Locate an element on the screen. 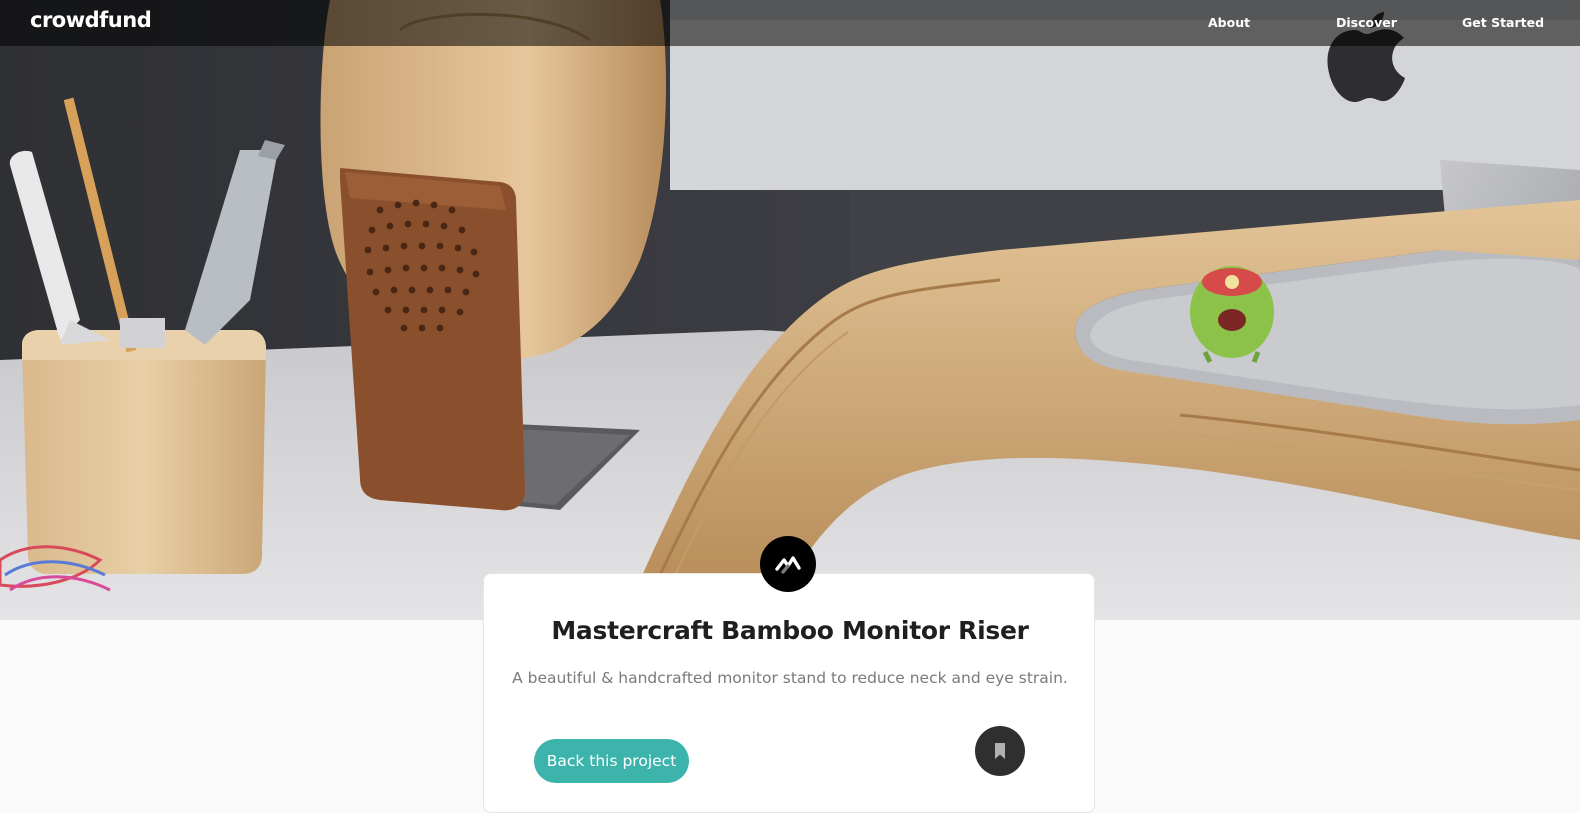 This screenshot has height=813, width=1580. navbar: crowdfund About Discover Get Started is located at coordinates (790, 23).